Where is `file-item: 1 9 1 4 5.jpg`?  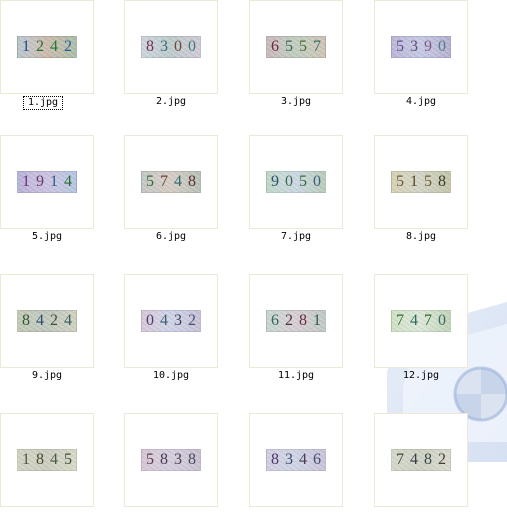
file-item: 1 9 1 4 5.jpg is located at coordinates (48, 194).